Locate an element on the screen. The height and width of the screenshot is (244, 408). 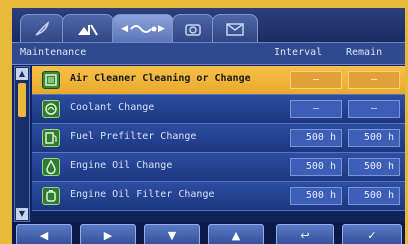
list-item-coolant: Coolant Change — — is located at coordinates (218, 109).